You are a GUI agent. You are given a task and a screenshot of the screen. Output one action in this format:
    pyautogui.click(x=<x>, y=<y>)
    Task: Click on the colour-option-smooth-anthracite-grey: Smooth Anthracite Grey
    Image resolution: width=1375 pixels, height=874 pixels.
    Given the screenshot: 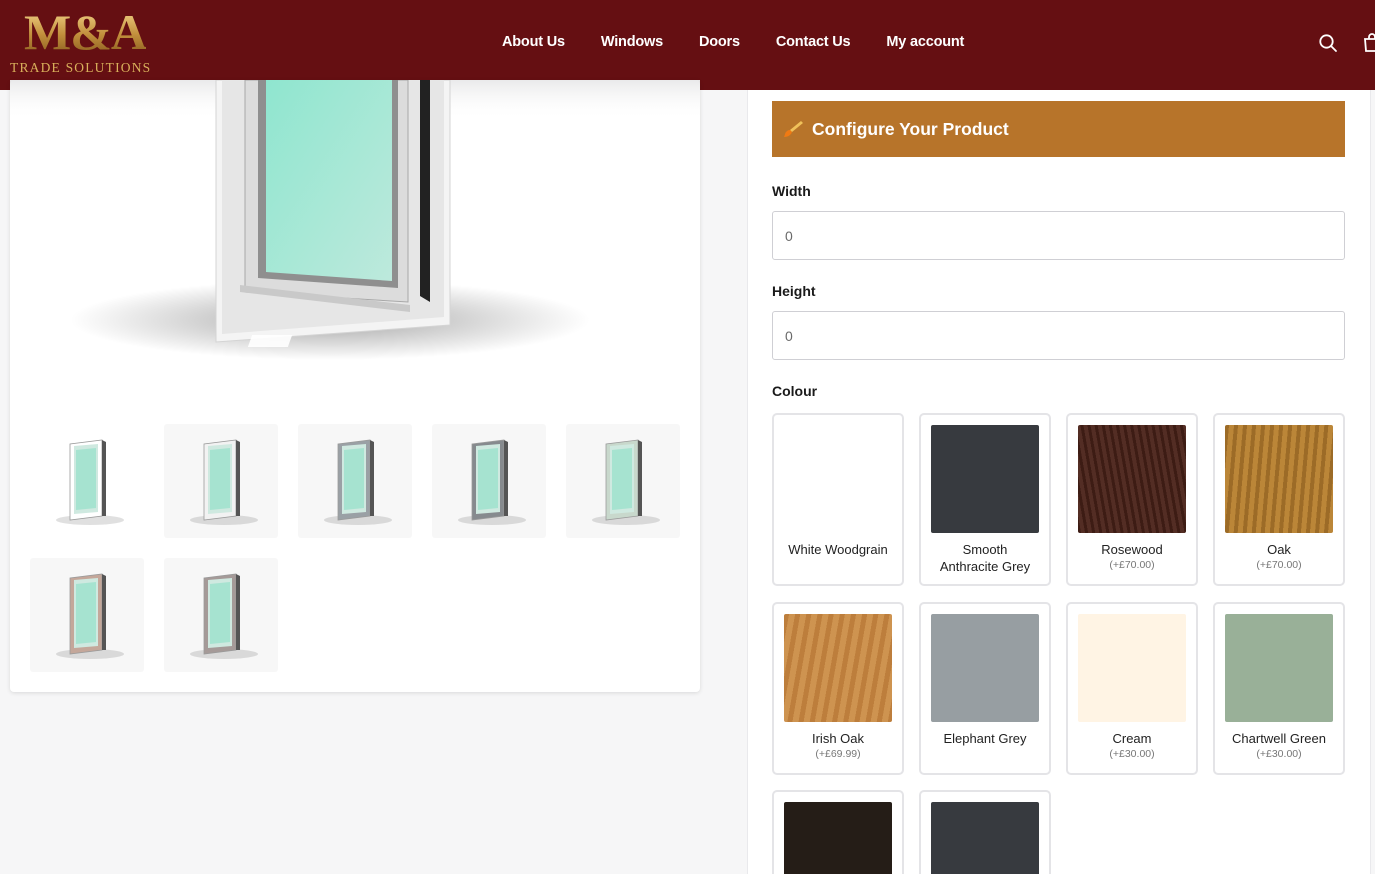 What is the action you would take?
    pyautogui.click(x=985, y=499)
    